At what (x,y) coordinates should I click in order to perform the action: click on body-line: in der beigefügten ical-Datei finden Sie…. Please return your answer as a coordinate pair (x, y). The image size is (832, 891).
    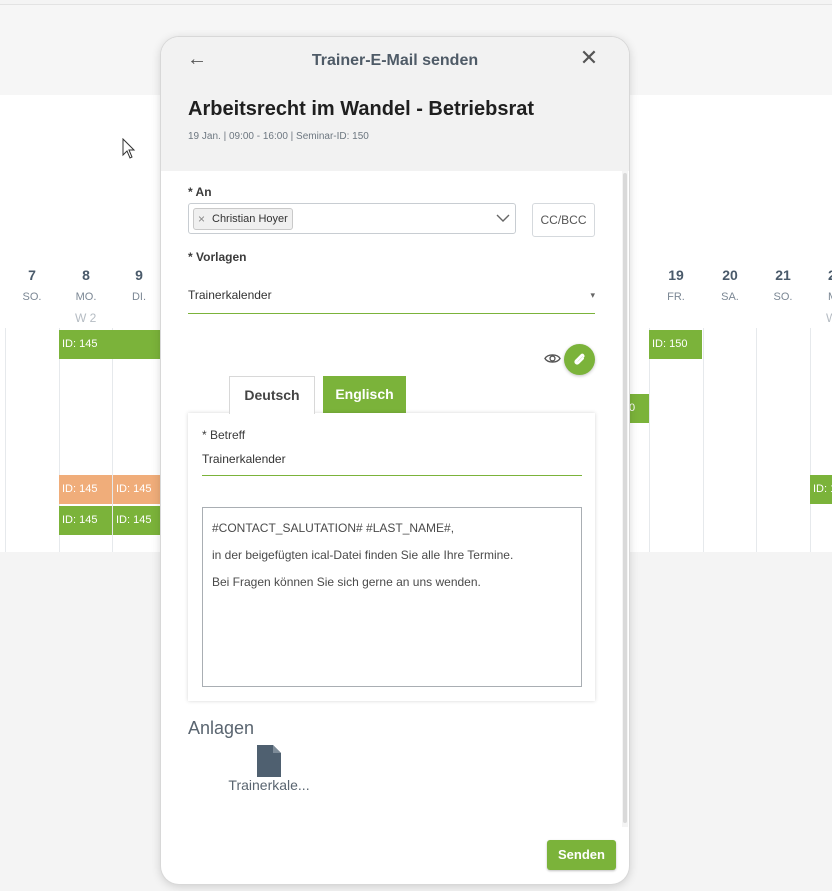
    Looking at the image, I should click on (363, 555).